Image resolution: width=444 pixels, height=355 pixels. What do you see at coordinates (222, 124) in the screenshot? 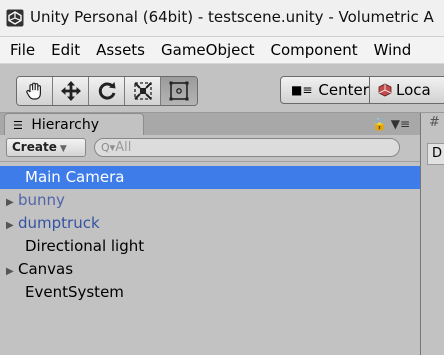
I see `panel-tab-strip: ☰ Hierarchy 🔒 ▼≡` at bounding box center [222, 124].